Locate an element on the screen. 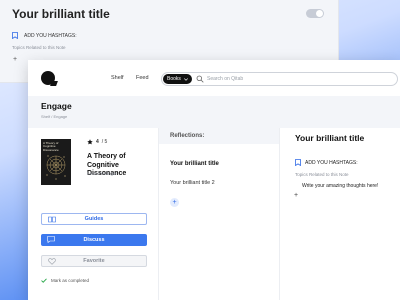  guides-label: Guides is located at coordinates (94, 219).